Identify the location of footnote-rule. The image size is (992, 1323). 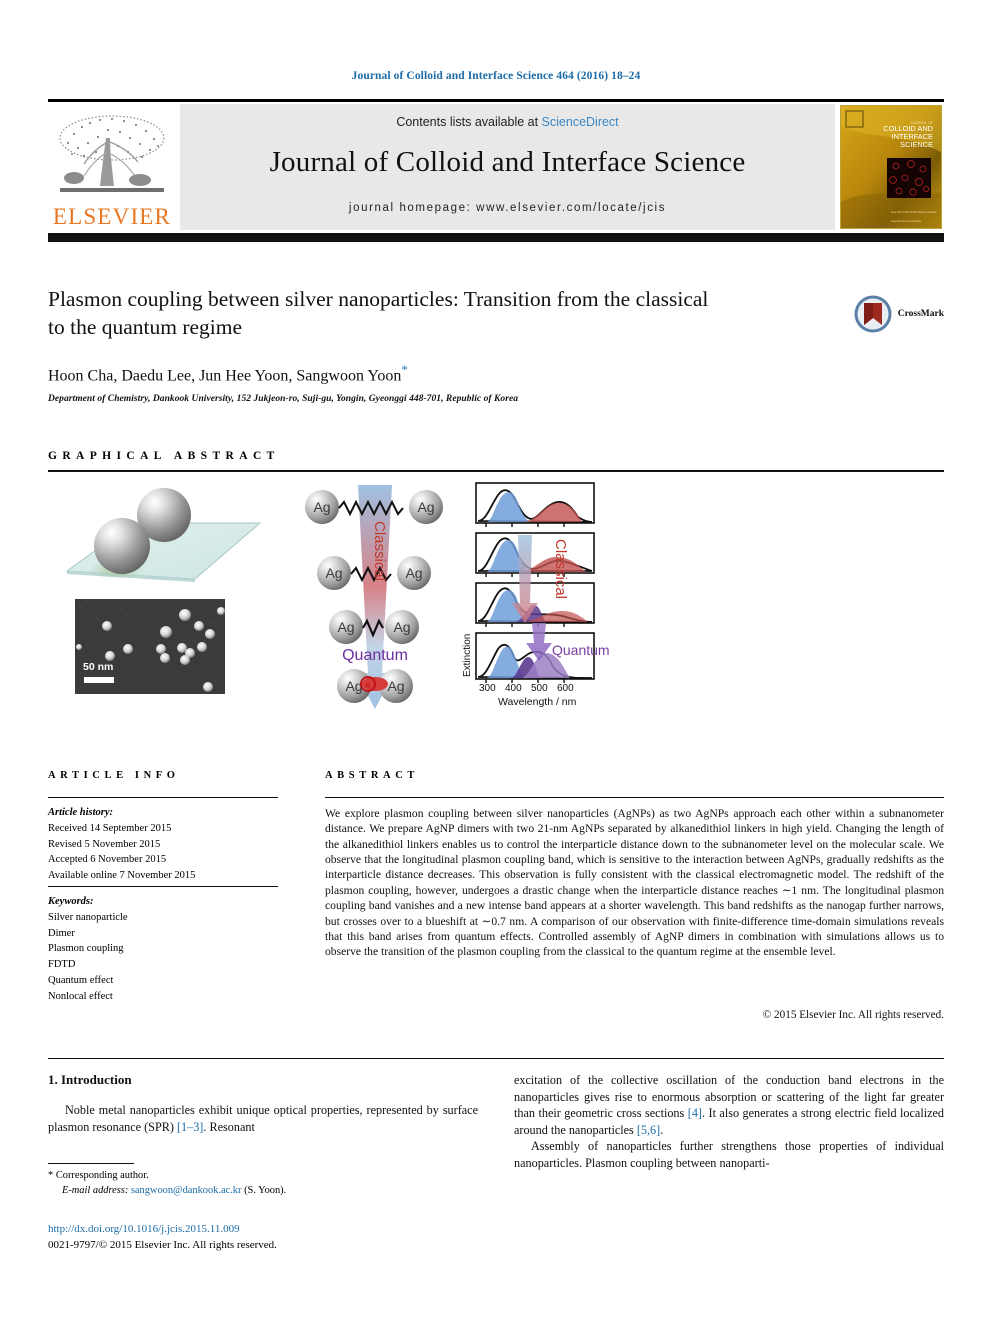
(91, 1164).